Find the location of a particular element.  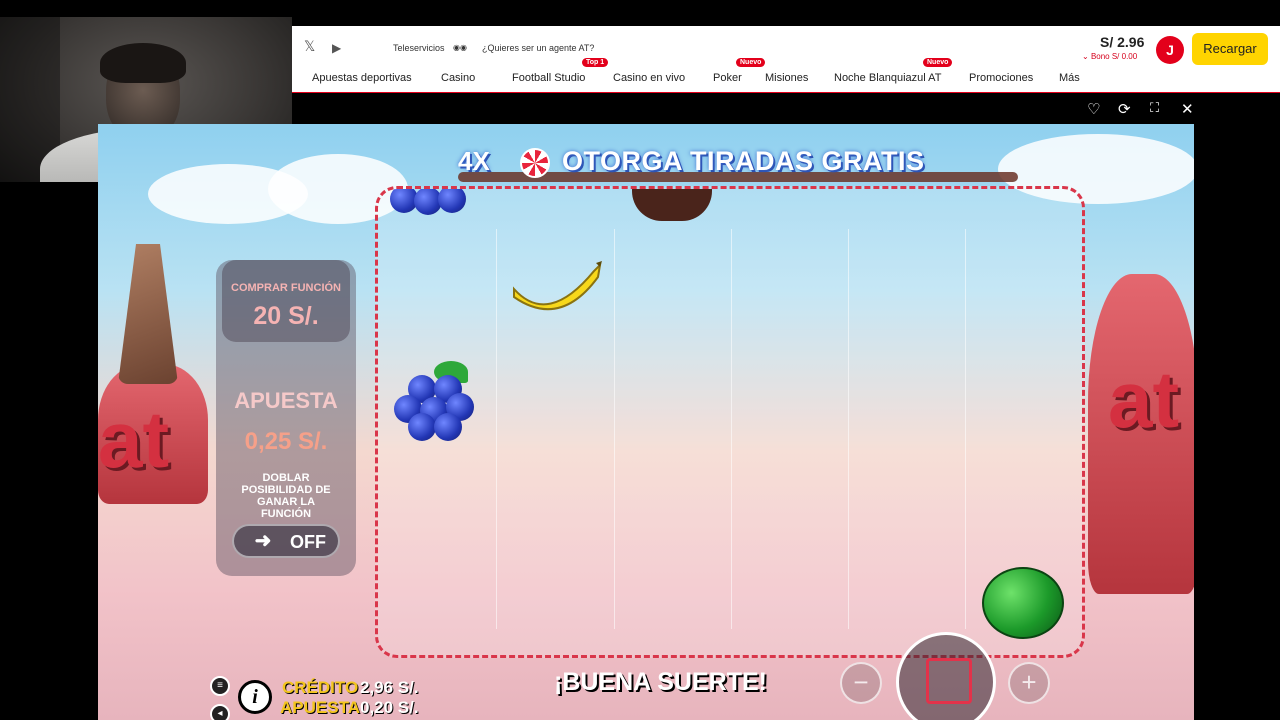

buy-feature-price: 20 S/. is located at coordinates (286, 316).